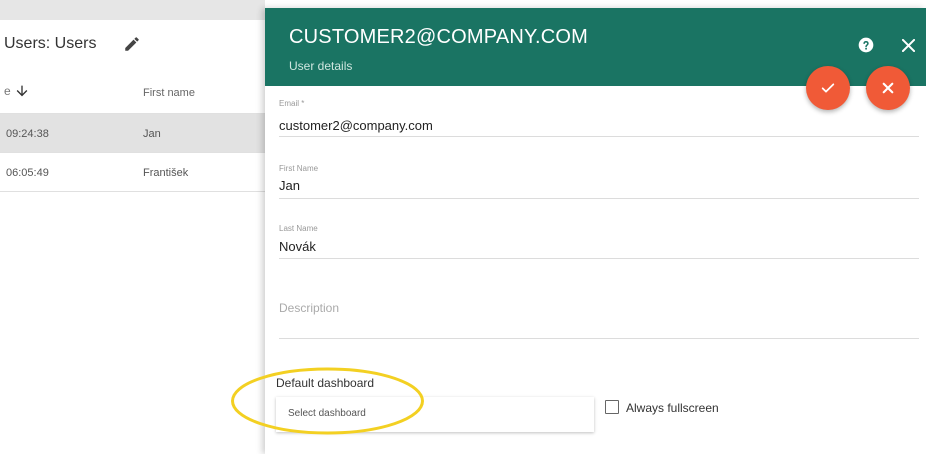 The height and width of the screenshot is (454, 926). What do you see at coordinates (612, 407) in the screenshot?
I see `always-fullscreen-checkbox` at bounding box center [612, 407].